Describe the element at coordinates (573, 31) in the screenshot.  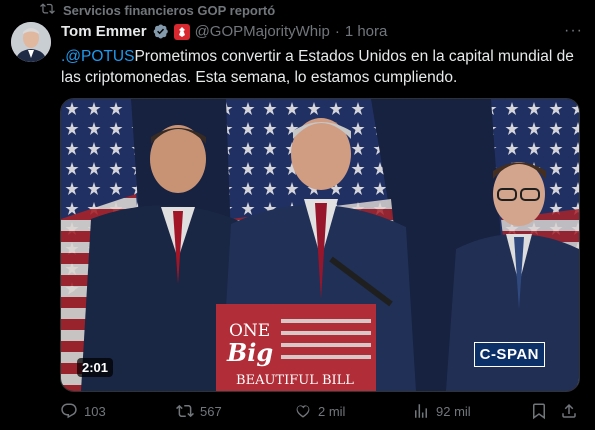
I see `more-options-icon: ···` at that location.